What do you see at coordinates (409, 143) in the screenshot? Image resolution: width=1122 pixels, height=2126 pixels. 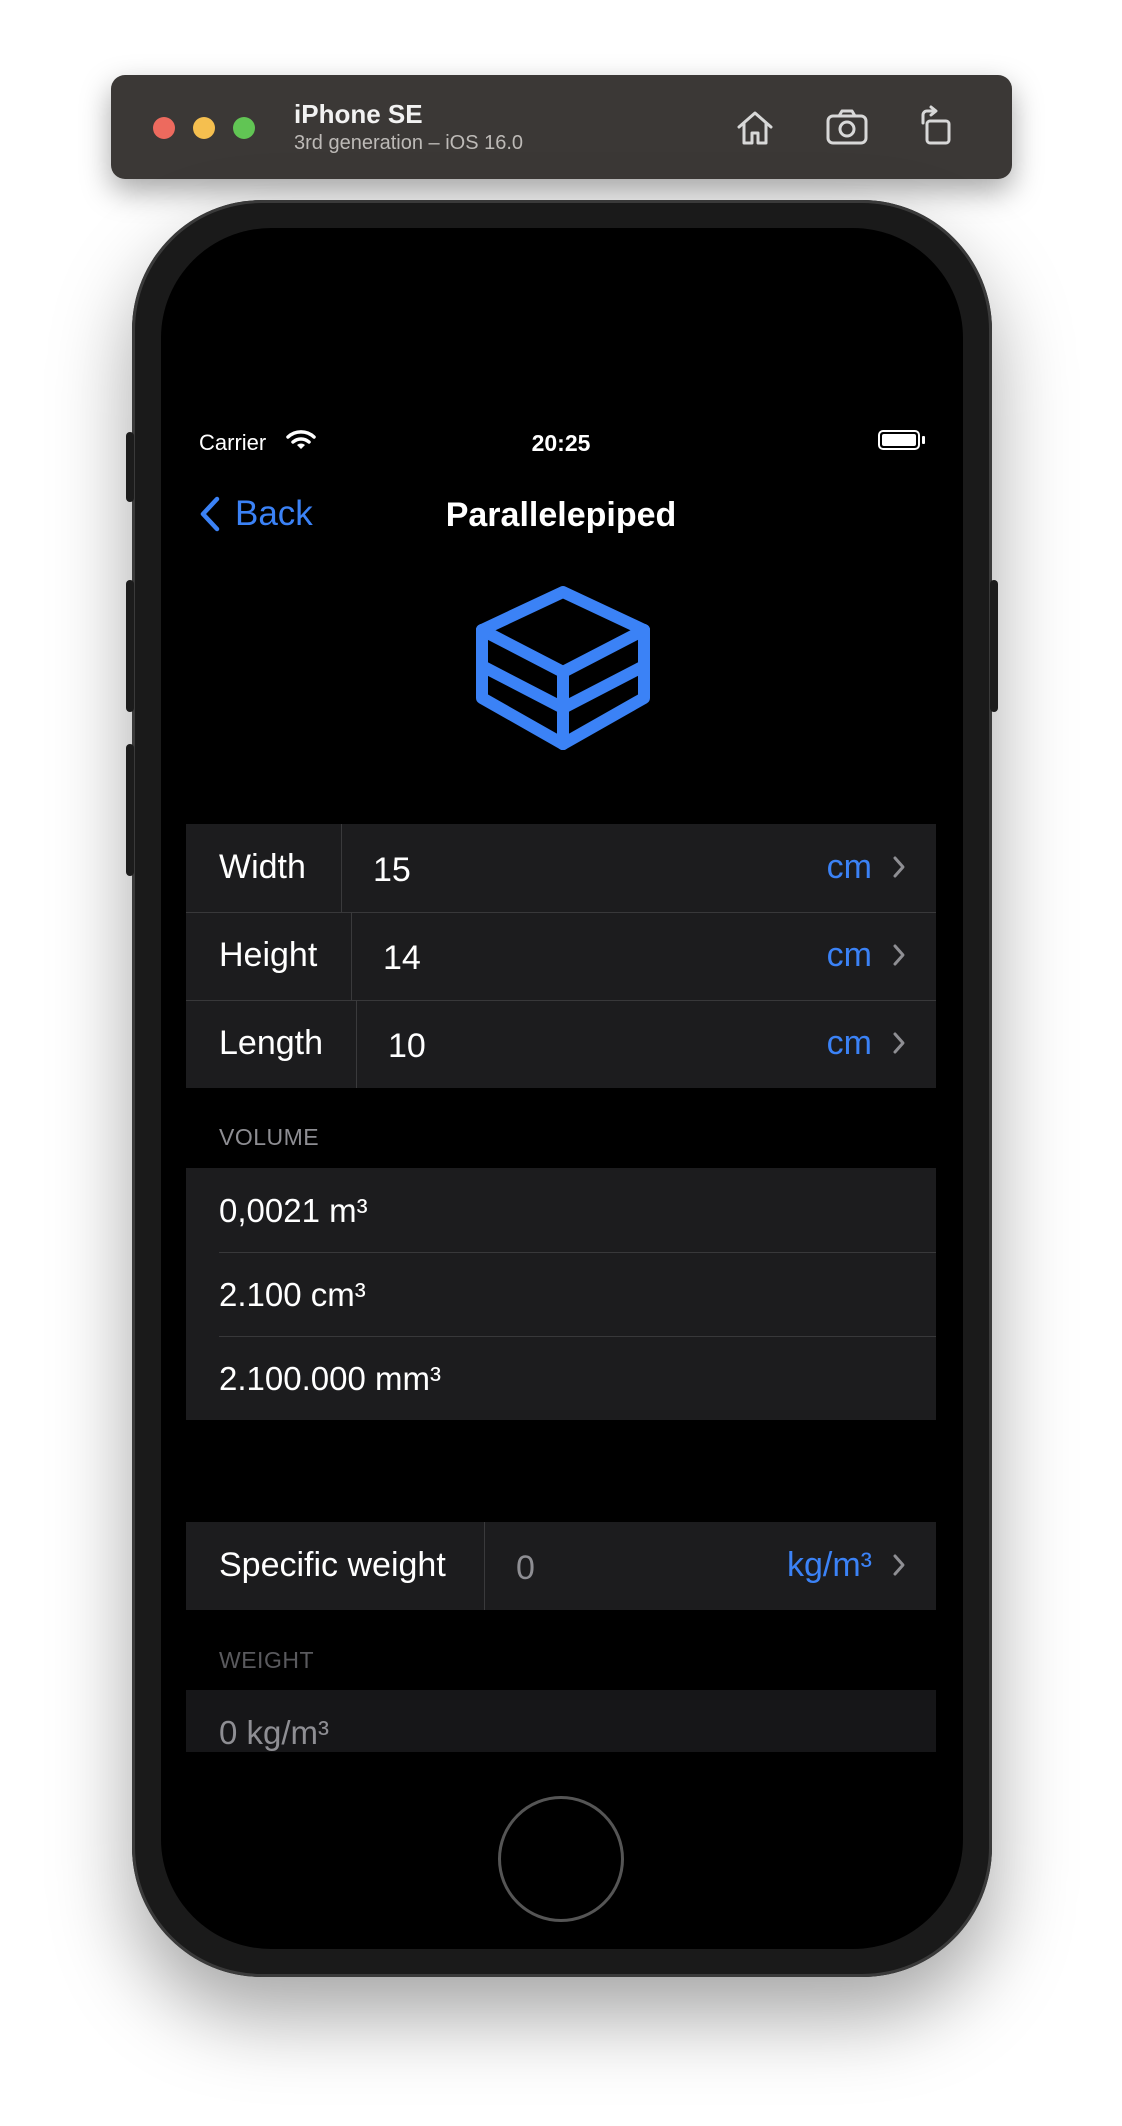 I see `device-subtitle: 3rd generation – iOS 16.0` at bounding box center [409, 143].